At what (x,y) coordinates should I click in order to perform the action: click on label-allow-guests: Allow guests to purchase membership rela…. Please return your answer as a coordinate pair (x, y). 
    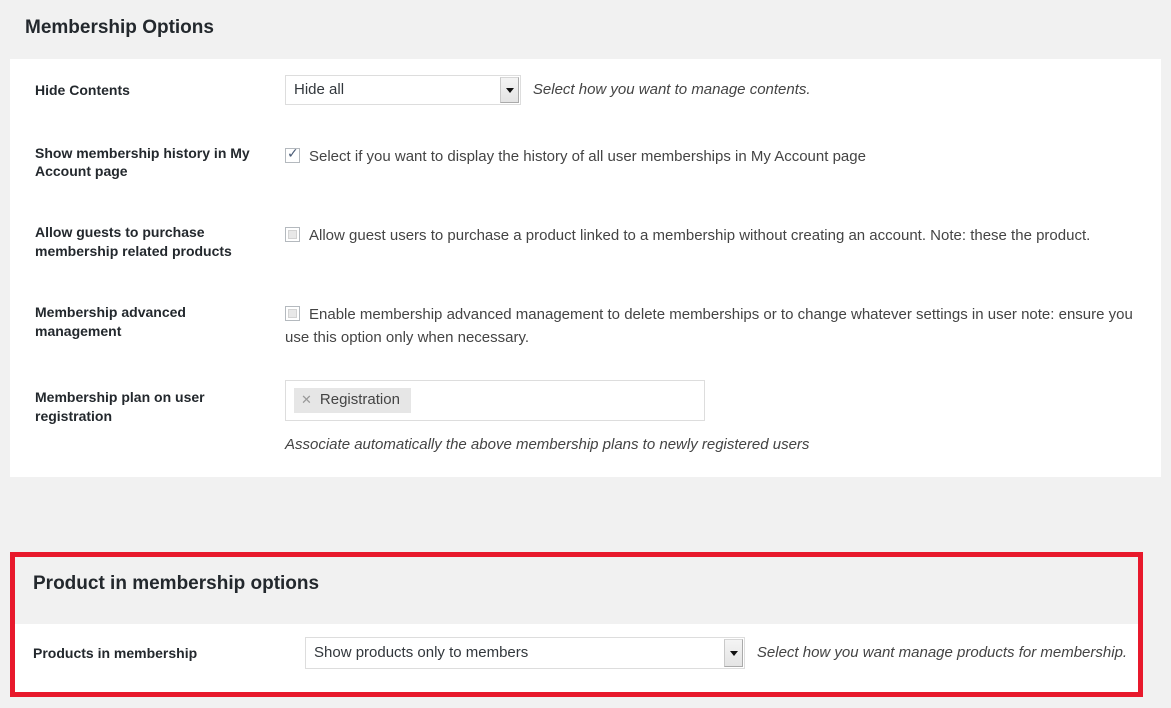
    Looking at the image, I should click on (133, 242).